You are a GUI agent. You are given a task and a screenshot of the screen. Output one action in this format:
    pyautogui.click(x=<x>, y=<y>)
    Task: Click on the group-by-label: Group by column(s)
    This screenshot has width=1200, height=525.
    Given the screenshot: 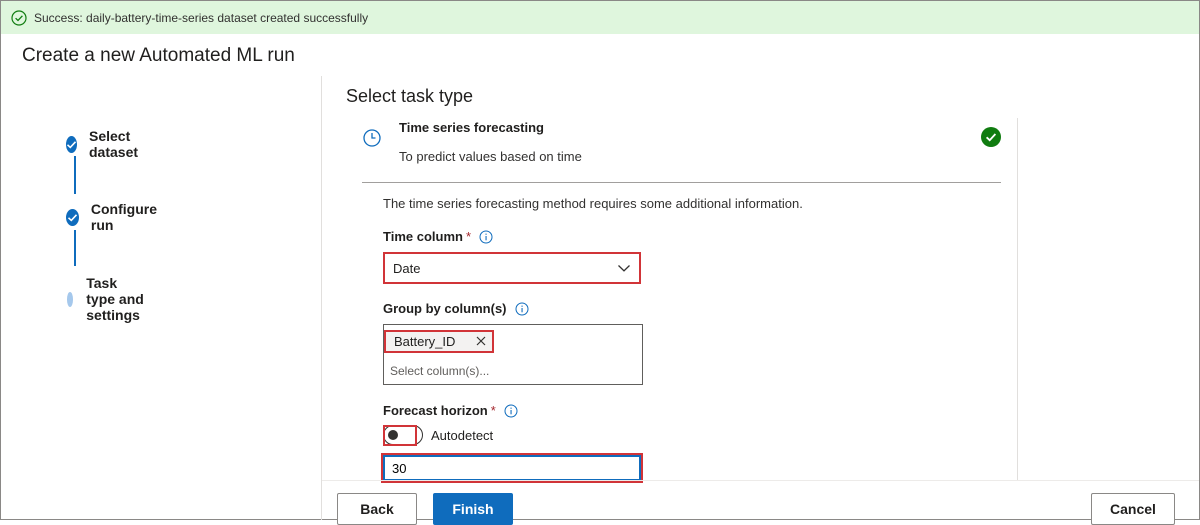 What is the action you would take?
    pyautogui.click(x=456, y=308)
    